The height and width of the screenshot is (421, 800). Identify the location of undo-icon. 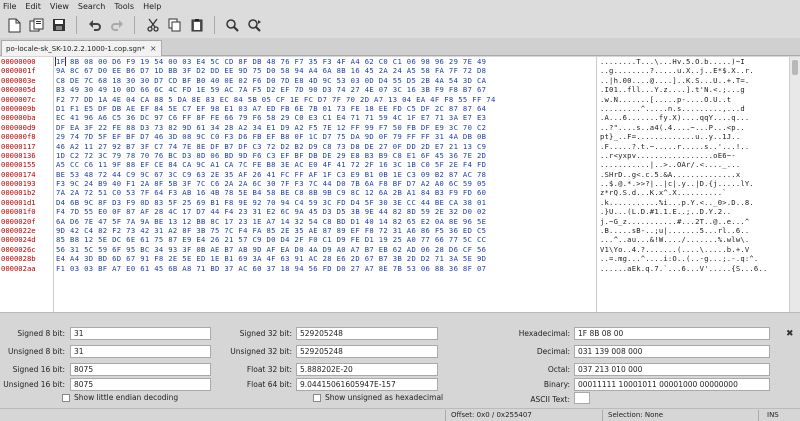
(94, 25).